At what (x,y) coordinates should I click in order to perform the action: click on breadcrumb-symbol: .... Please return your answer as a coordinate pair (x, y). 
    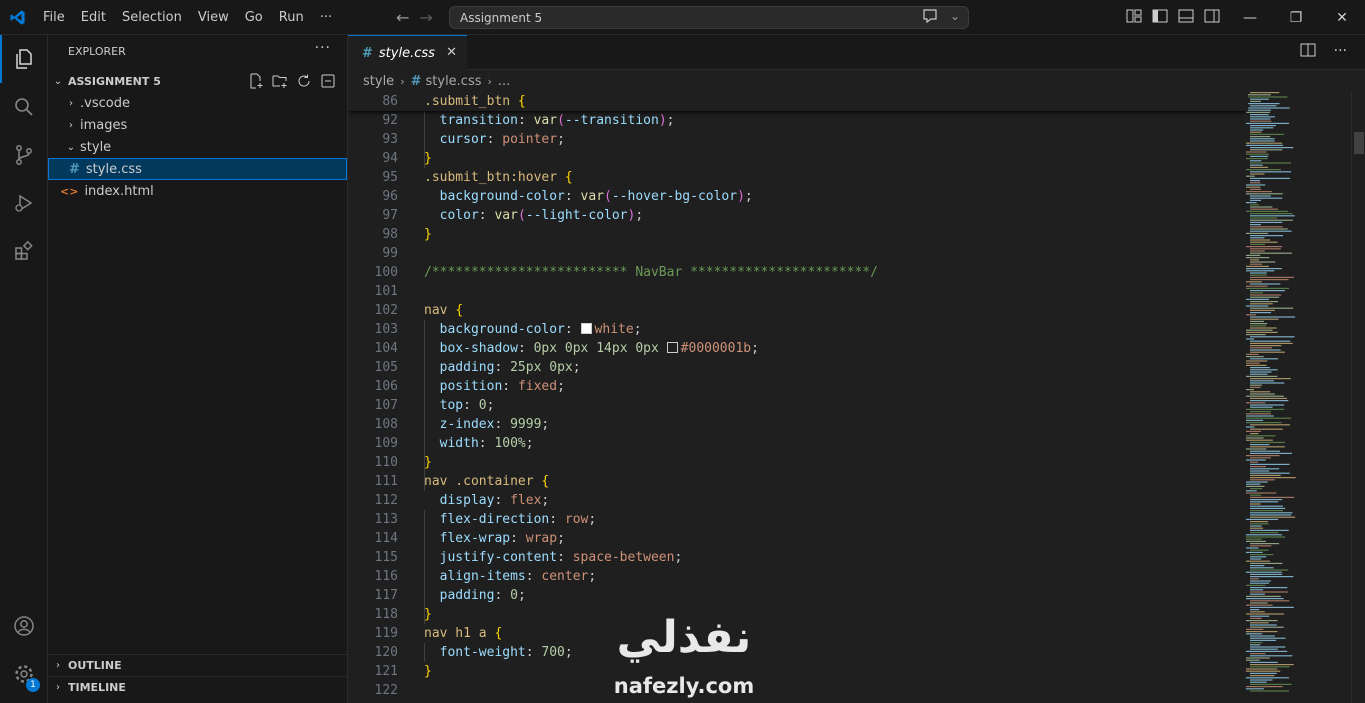
    Looking at the image, I should click on (504, 81).